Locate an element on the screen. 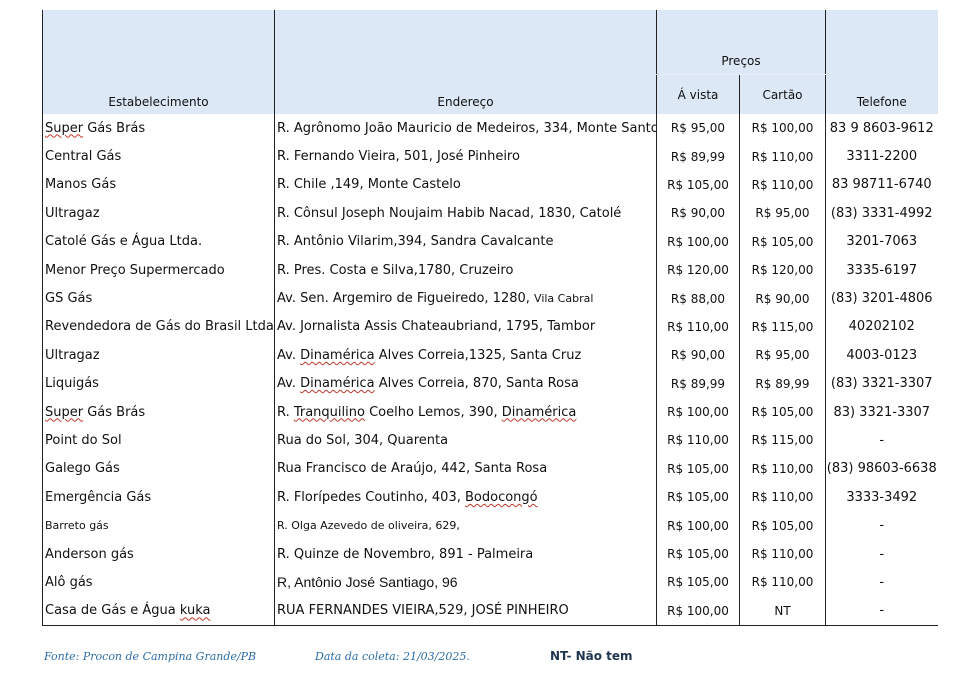 The width and height of the screenshot is (961, 685). cell-telefone: (83) 3321-3307 is located at coordinates (881, 383).